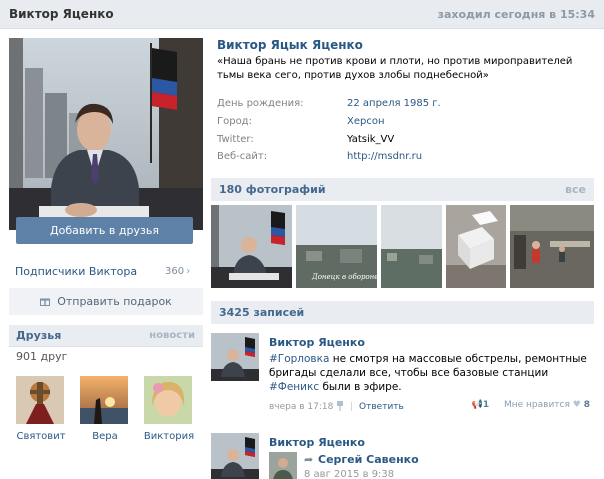  I want to click on hashtag-link: #Горловка, so click(299, 359).